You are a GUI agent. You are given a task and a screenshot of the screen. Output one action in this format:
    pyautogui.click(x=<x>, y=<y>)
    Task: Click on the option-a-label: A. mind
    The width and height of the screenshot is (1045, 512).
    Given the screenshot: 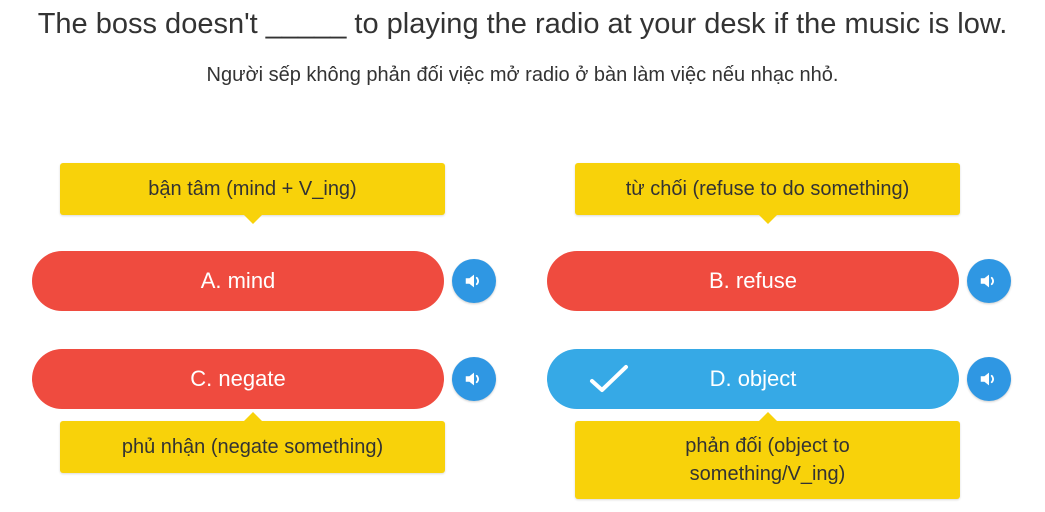 What is the action you would take?
    pyautogui.click(x=238, y=280)
    